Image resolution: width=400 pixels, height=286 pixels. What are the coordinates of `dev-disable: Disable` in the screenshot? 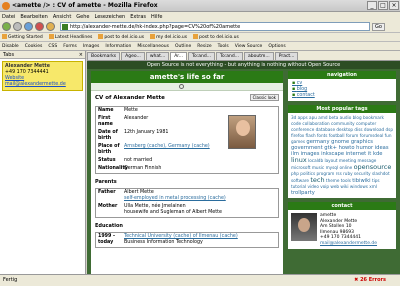 It's located at (10, 46).